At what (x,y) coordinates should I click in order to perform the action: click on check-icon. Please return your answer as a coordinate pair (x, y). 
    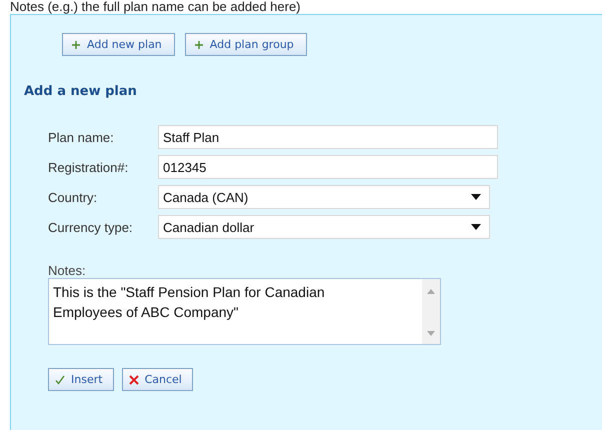
    Looking at the image, I should click on (60, 379).